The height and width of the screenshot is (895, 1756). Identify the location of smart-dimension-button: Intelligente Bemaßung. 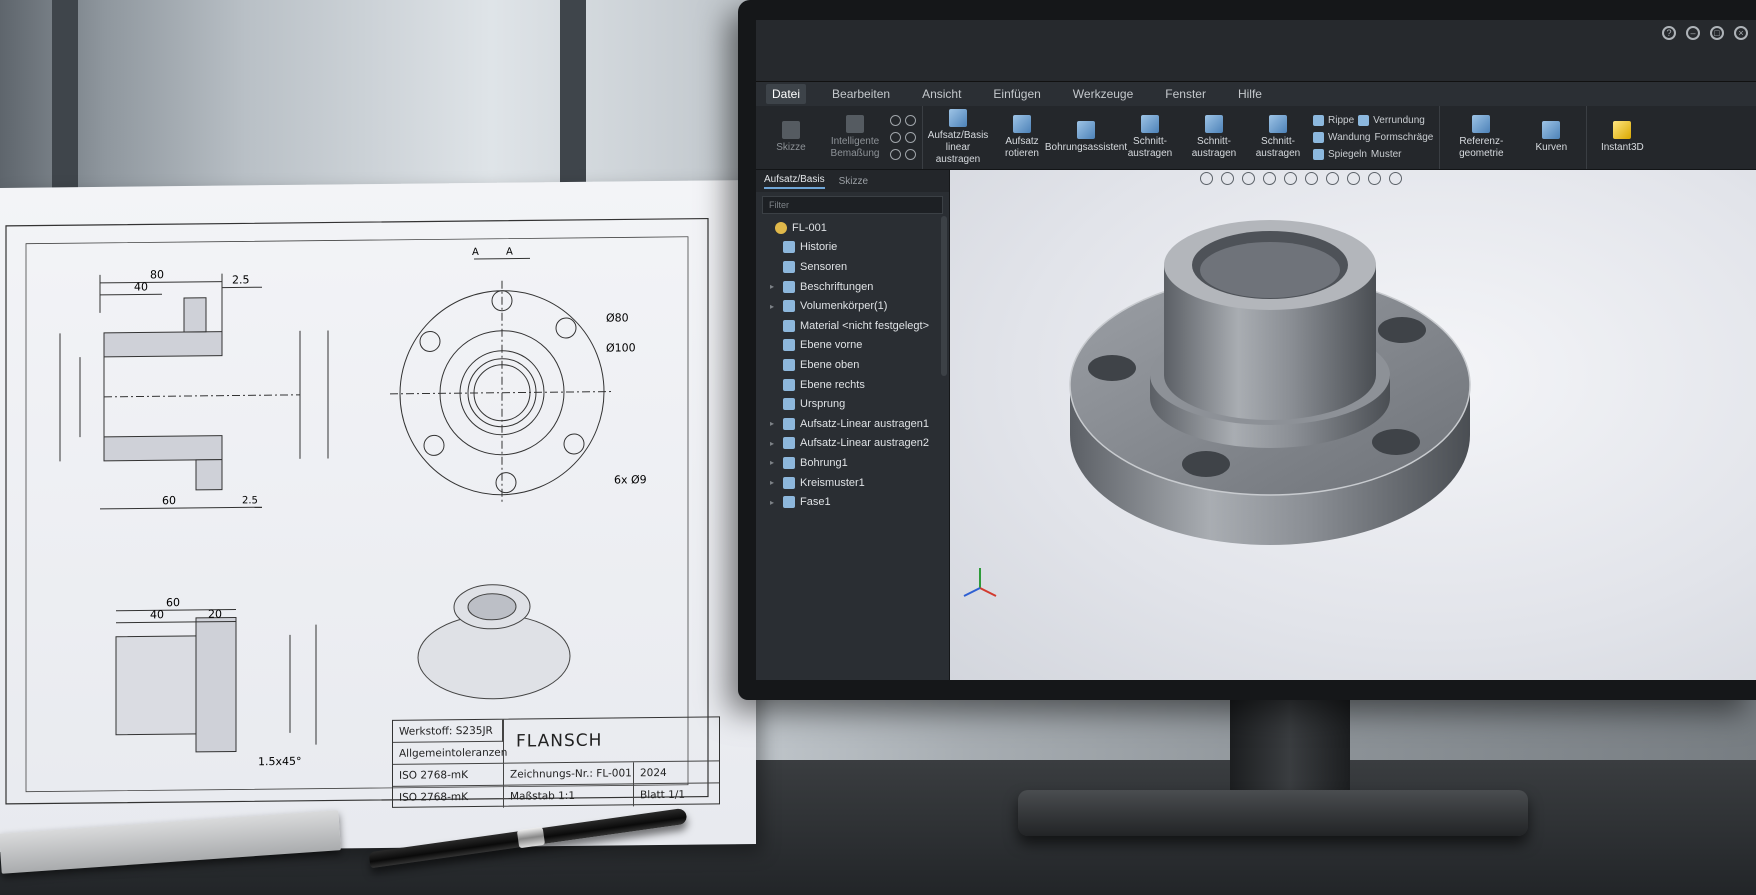
(855, 137).